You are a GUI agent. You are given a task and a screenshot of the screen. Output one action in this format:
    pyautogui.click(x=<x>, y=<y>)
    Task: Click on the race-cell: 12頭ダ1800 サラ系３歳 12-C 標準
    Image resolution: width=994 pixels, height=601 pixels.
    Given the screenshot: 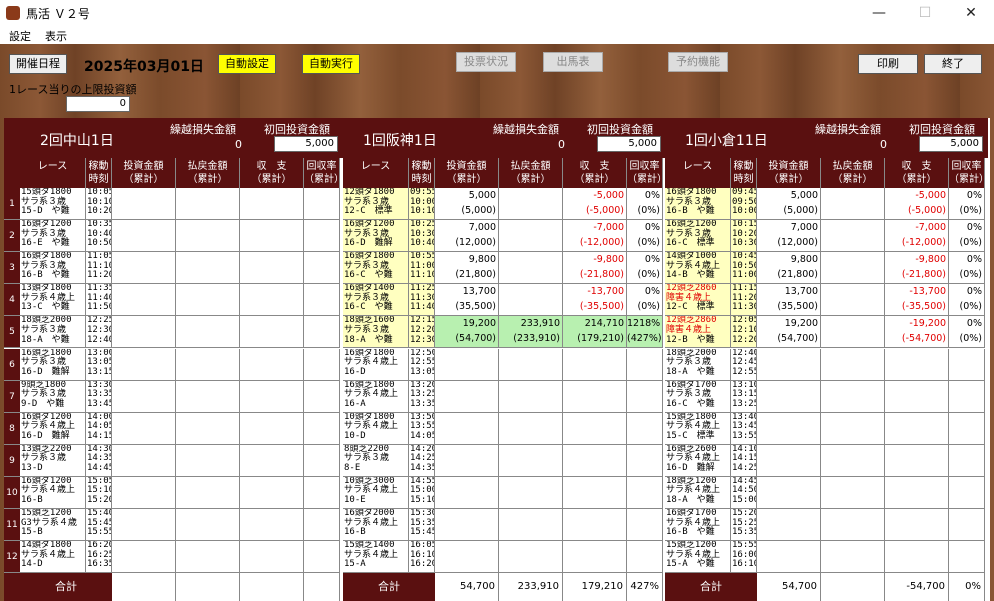 What is the action you would take?
    pyautogui.click(x=376, y=204)
    